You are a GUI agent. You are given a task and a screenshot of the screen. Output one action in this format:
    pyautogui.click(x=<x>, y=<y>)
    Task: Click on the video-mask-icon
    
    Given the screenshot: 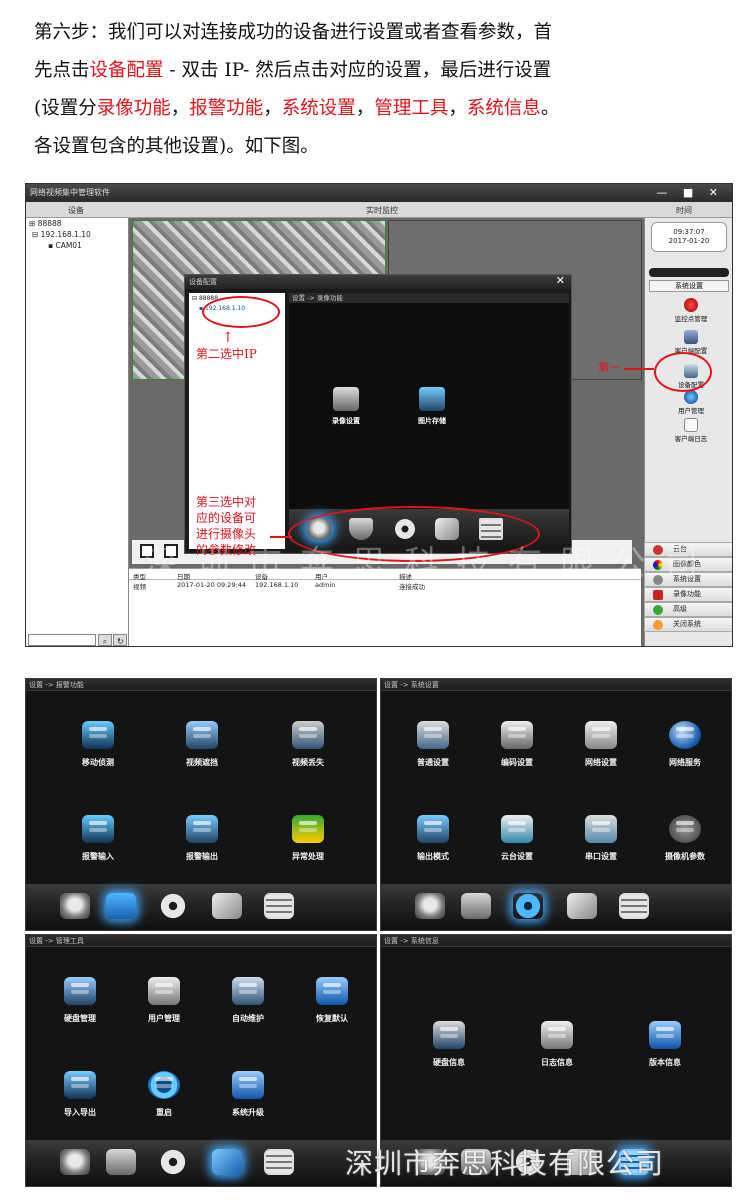 What is the action you would take?
    pyautogui.click(x=202, y=735)
    